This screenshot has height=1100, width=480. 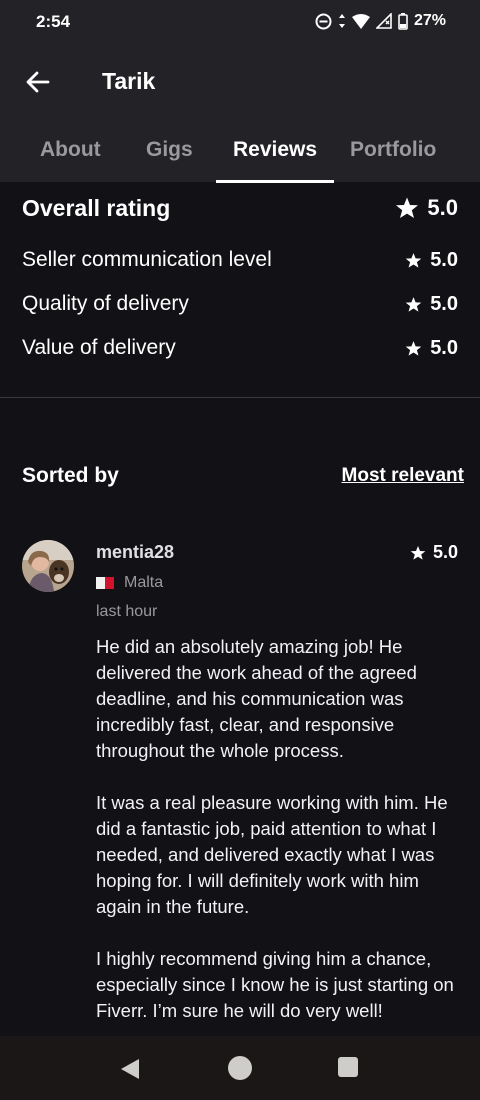 I want to click on nav-recents-icon, so click(x=348, y=1067).